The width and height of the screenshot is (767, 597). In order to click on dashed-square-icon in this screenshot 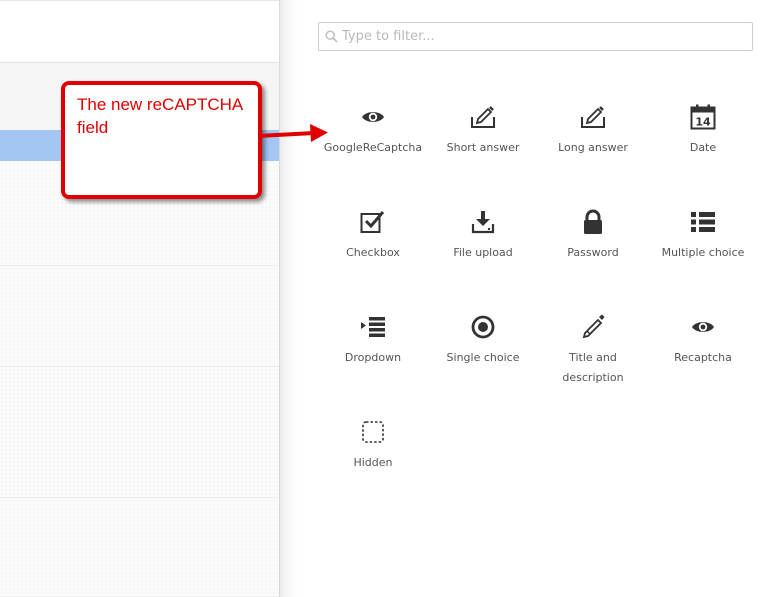, I will do `click(373, 432)`.